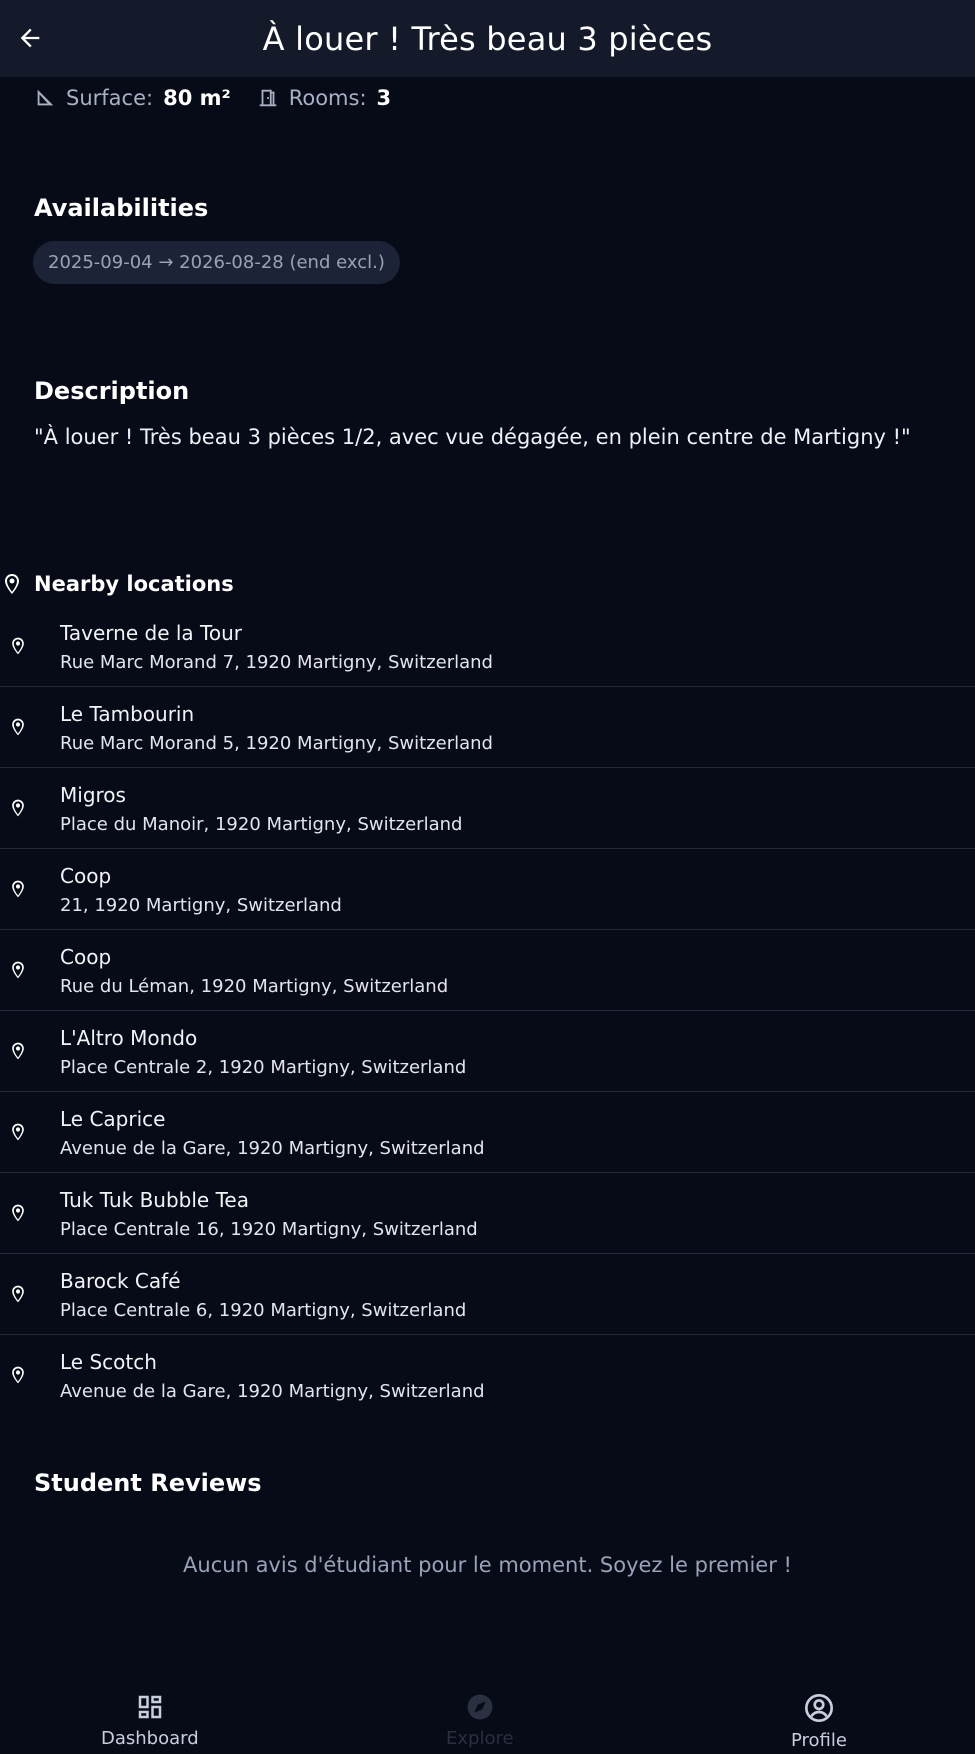 The height and width of the screenshot is (1754, 975). I want to click on surface-spec: Surface: 80 m², so click(132, 98).